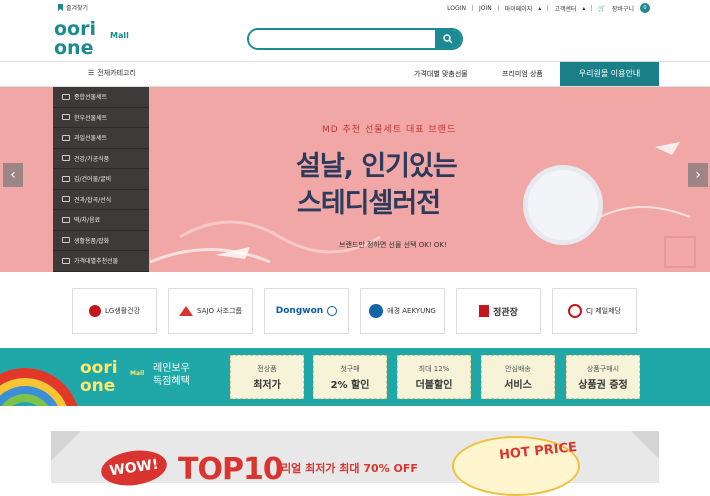 The height and width of the screenshot is (496, 710). I want to click on banner-caption: 브랜드만 정하면 선물 선택 OK! OK!, so click(393, 245).